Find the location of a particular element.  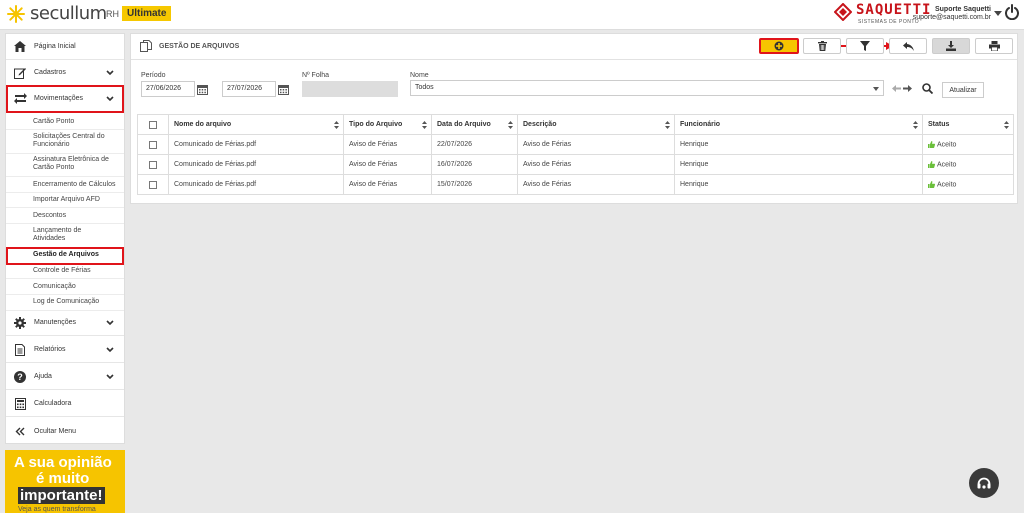

sidebar-item-pagina-inicial: Página Inicial is located at coordinates (65, 47).